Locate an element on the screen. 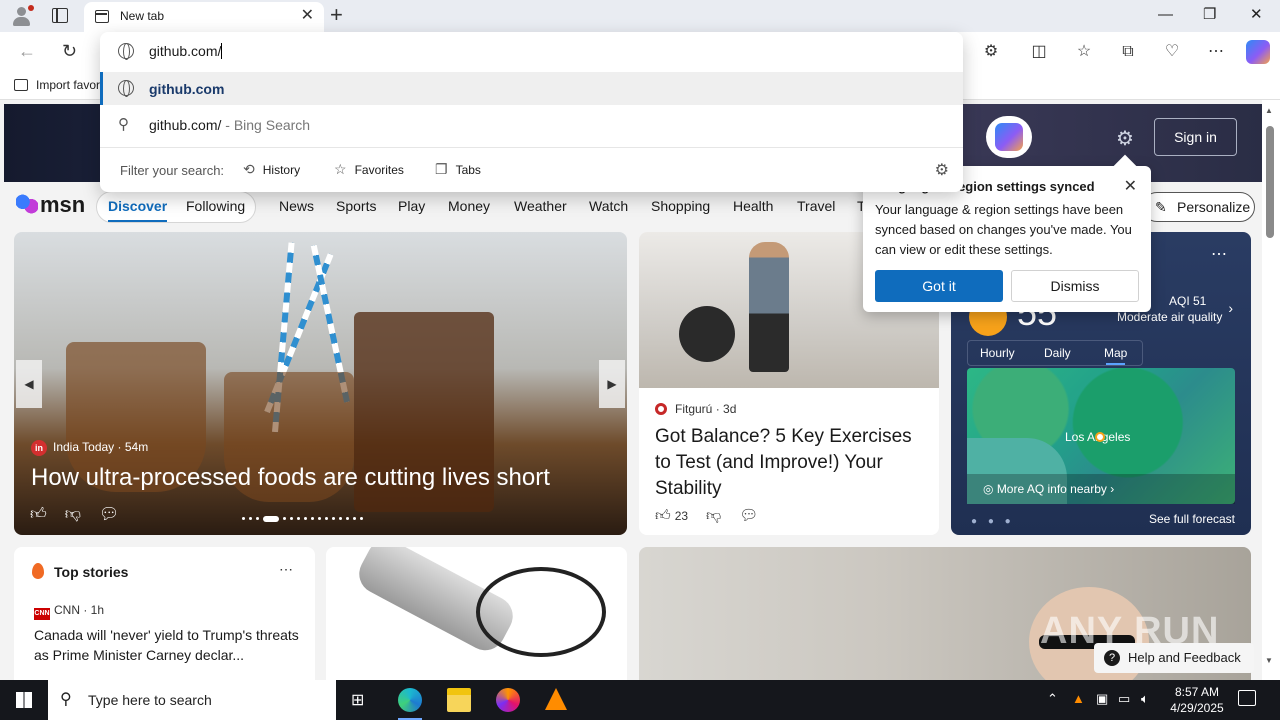 Image resolution: width=1280 pixels, height=720 pixels. tray-chevron-icon: ⌃ is located at coordinates (1052, 699).